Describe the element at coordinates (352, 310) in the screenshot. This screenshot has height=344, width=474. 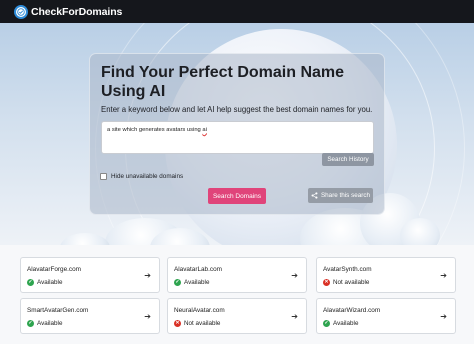
I see `domain-name: AlavatarWizard.com` at that location.